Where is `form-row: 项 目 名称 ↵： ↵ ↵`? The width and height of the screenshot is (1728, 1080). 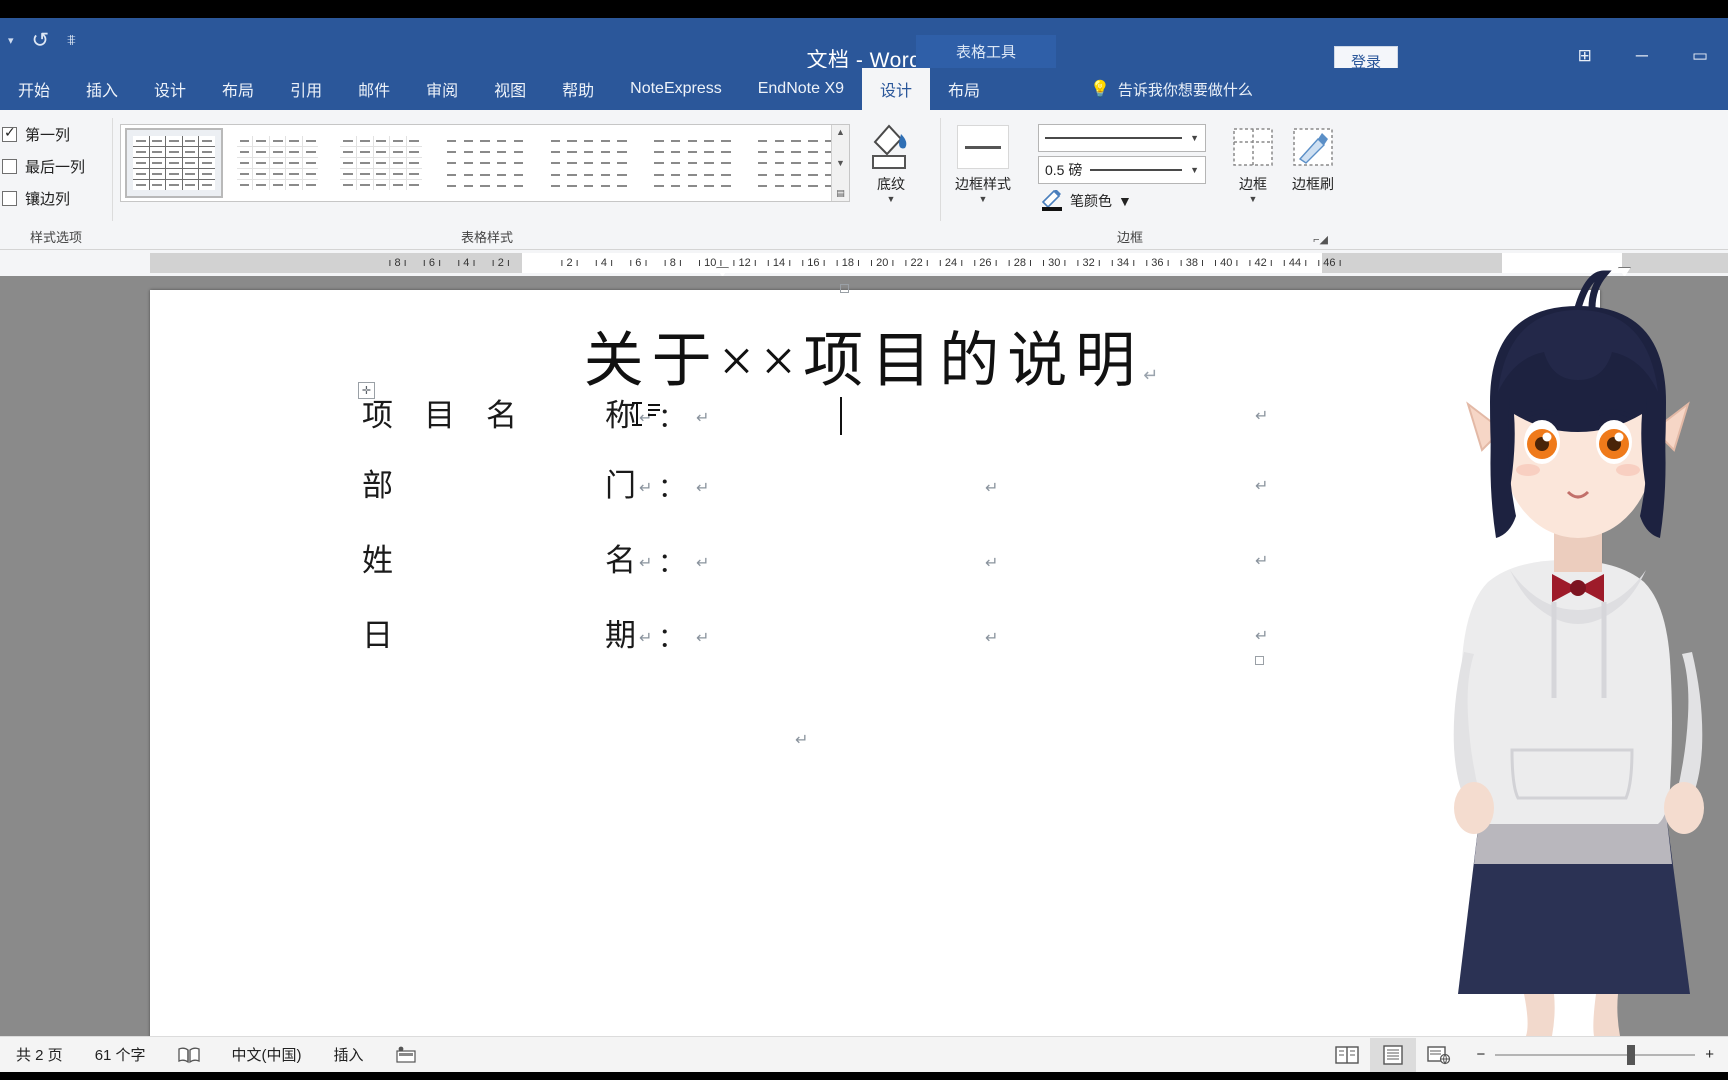 form-row: 项 目 名称 ↵： ↵ ↵ is located at coordinates (875, 428).